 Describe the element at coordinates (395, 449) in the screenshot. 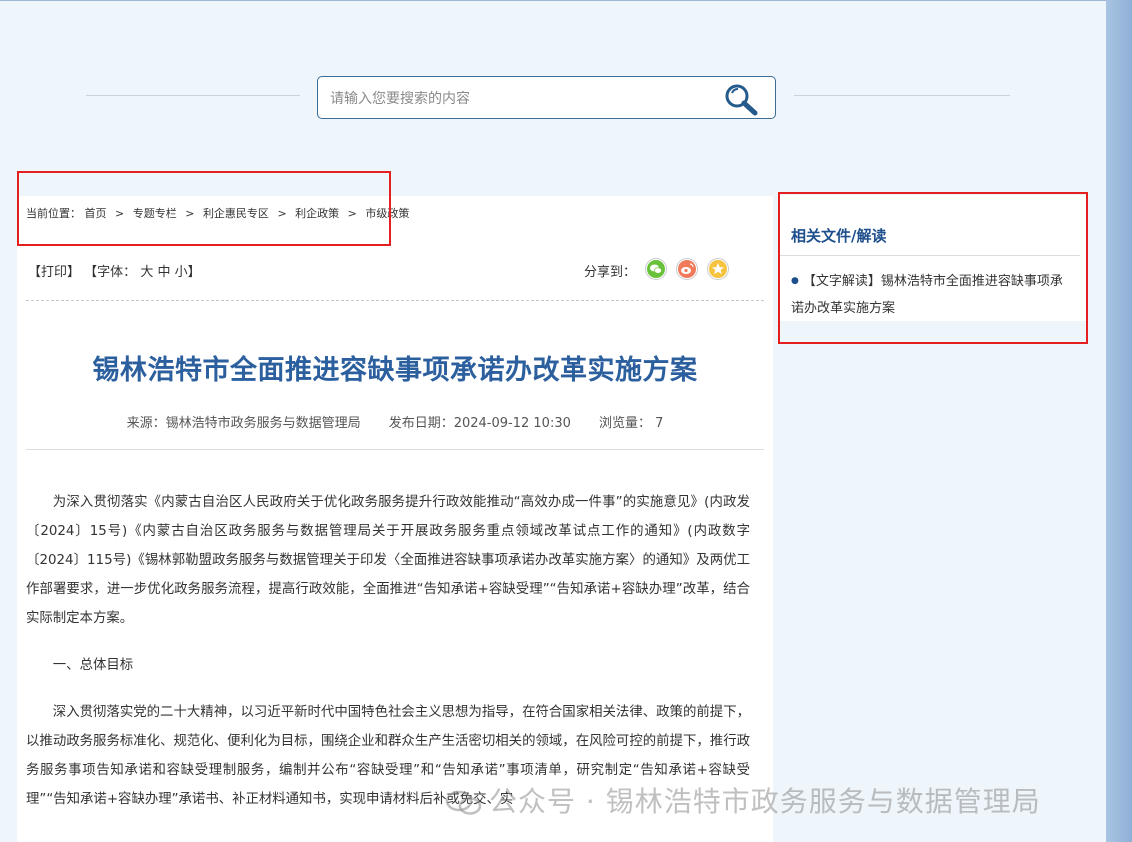

I see `meta-divider` at that location.